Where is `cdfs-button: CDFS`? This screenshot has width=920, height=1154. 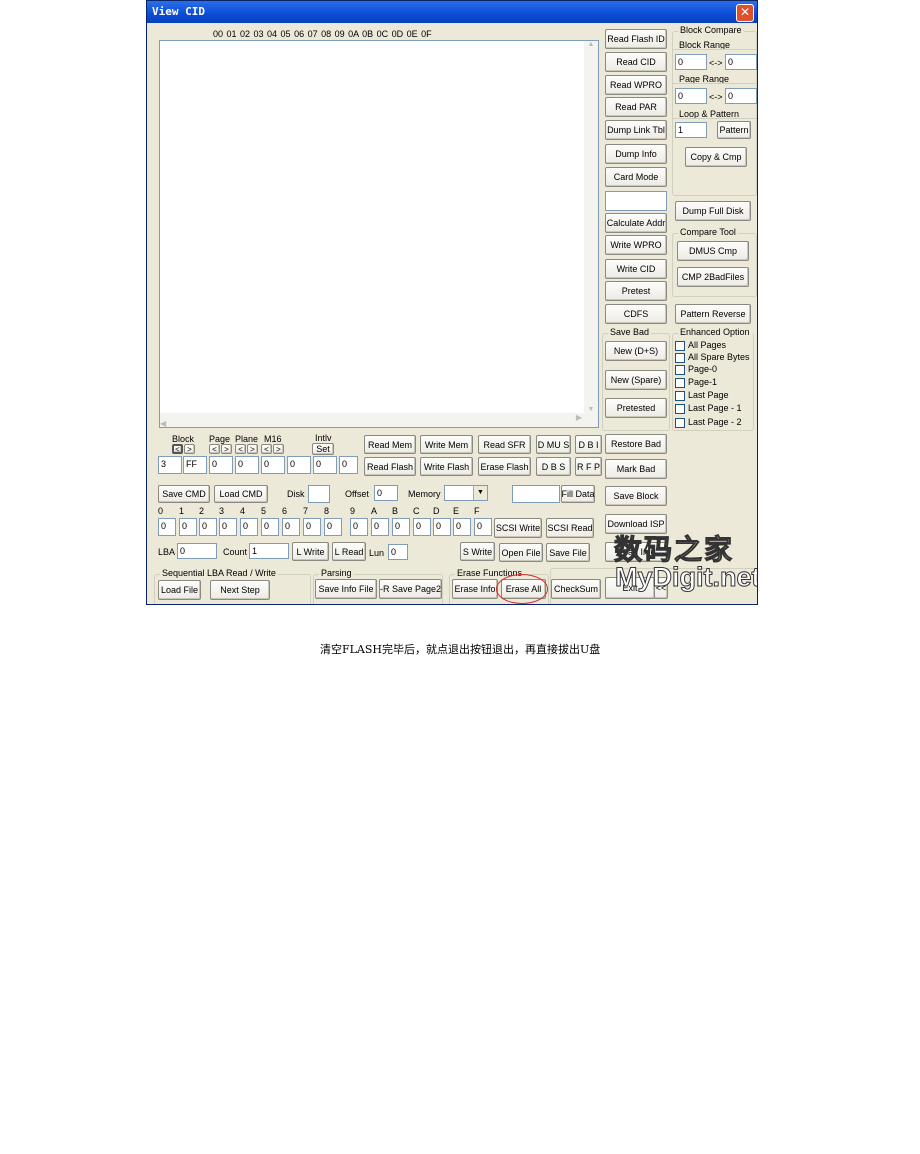 cdfs-button: CDFS is located at coordinates (636, 314).